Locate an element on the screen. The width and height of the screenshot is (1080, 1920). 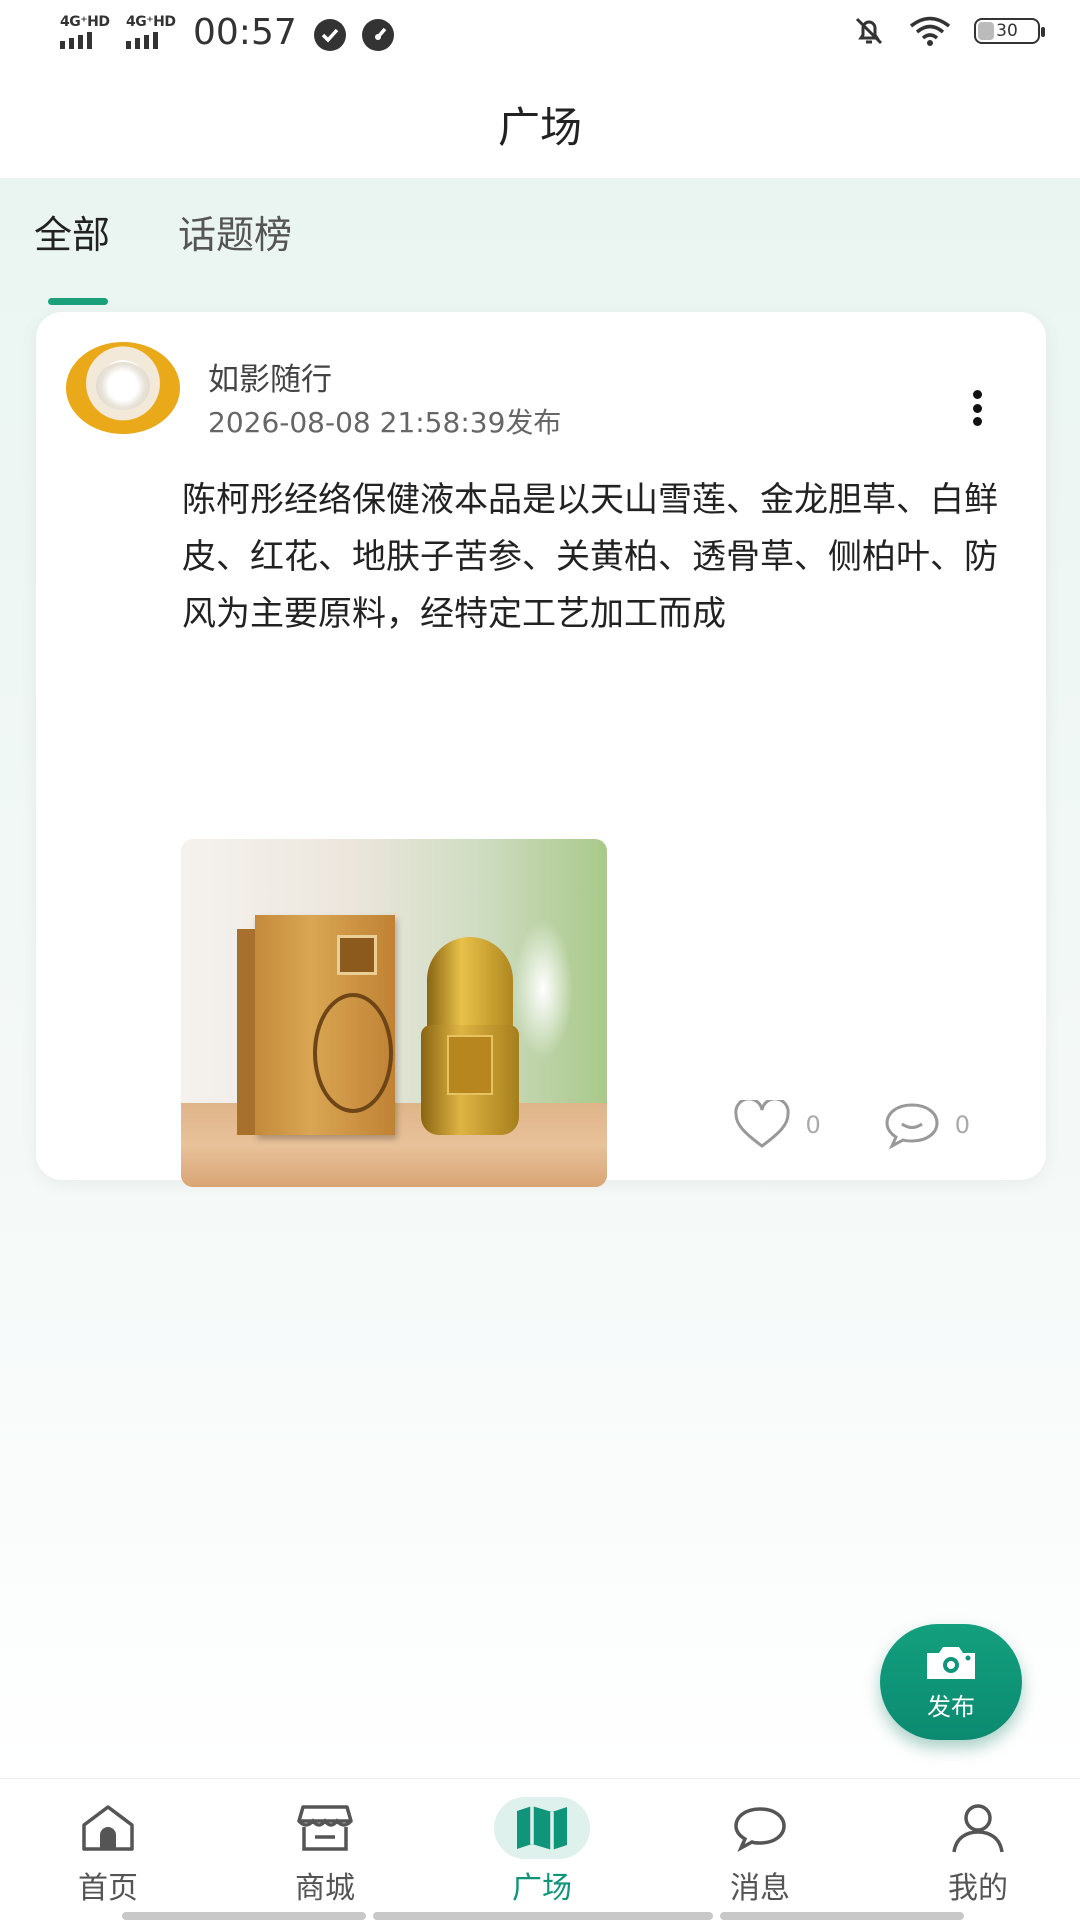
nav-plaza: 广场 is located at coordinates (542, 1852).